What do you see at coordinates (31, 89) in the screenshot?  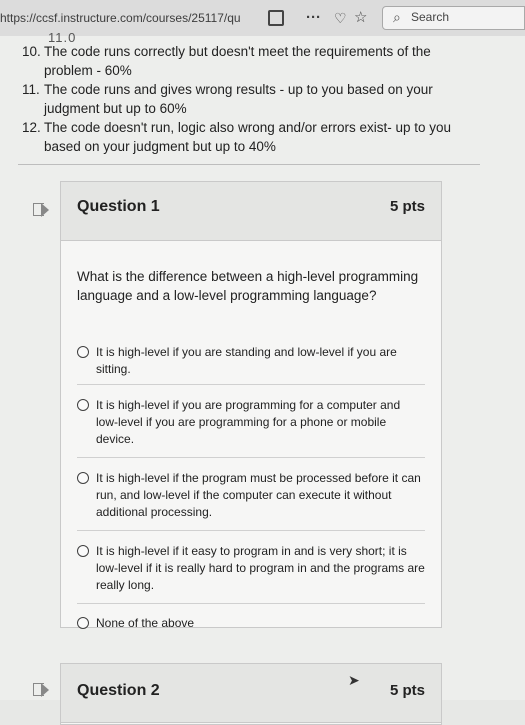 I see `rubric-number: 11.` at bounding box center [31, 89].